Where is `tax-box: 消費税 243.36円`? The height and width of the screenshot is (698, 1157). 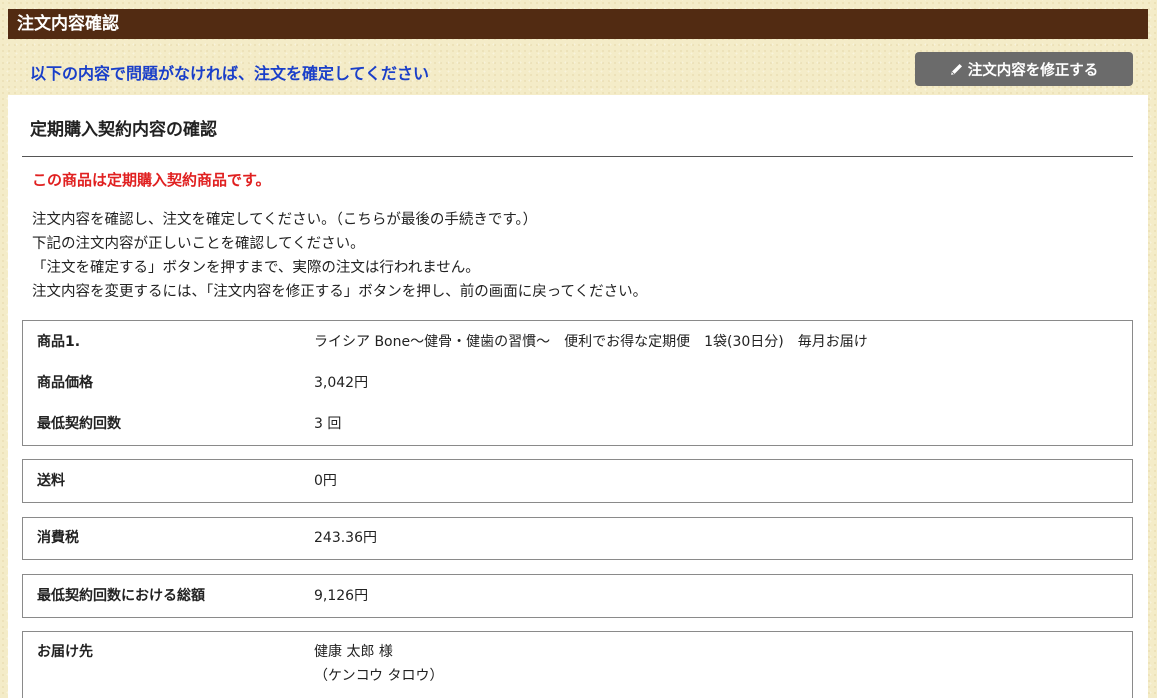 tax-box: 消費税 243.36円 is located at coordinates (577, 538).